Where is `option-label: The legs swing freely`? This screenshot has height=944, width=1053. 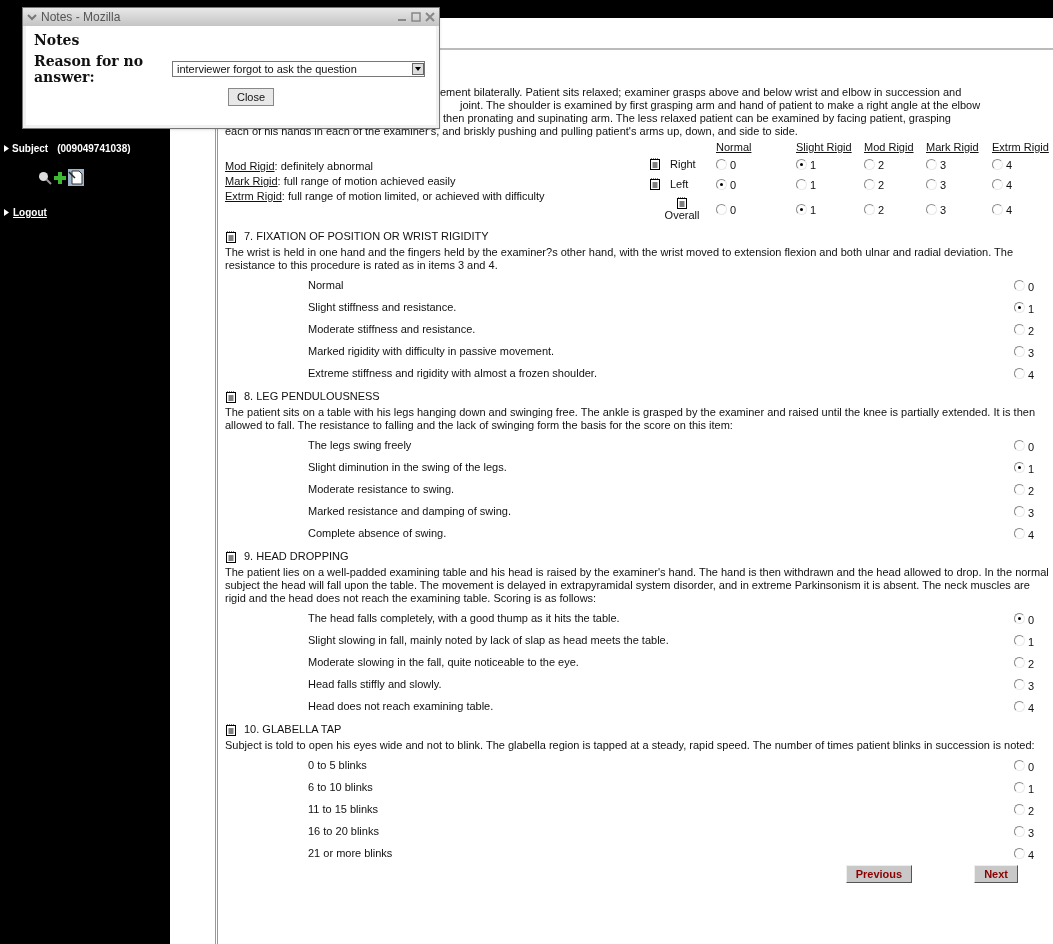
option-label: The legs swing freely is located at coordinates (360, 445).